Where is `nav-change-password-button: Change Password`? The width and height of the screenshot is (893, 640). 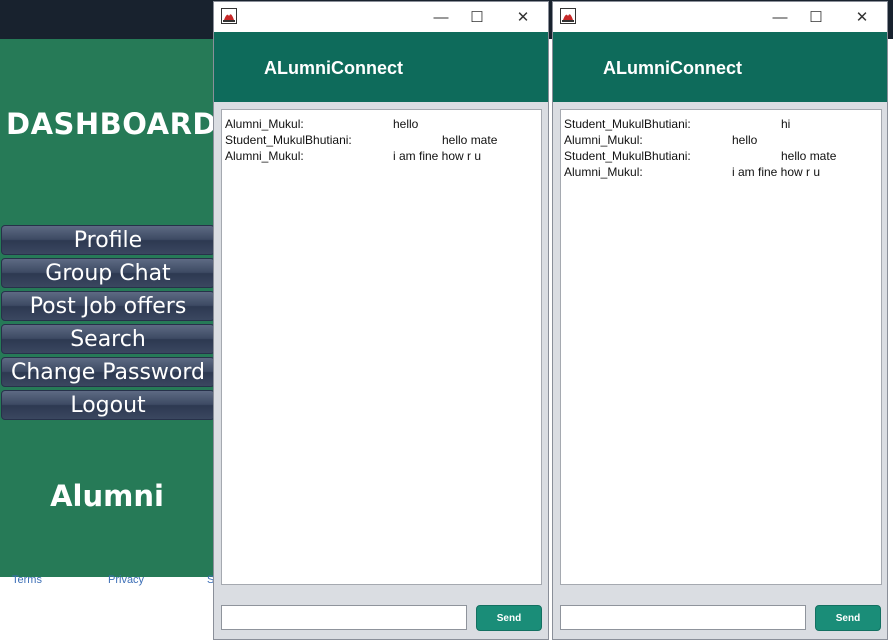 nav-change-password-button: Change Password is located at coordinates (108, 372).